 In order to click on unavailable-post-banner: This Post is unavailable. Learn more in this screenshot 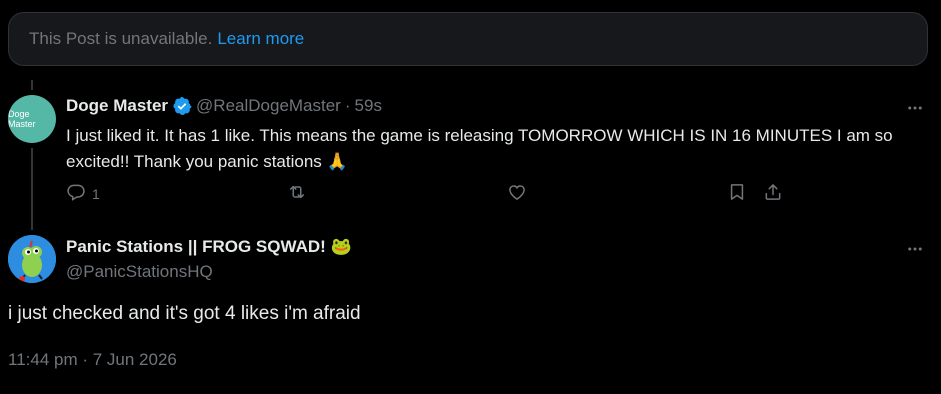, I will do `click(468, 39)`.